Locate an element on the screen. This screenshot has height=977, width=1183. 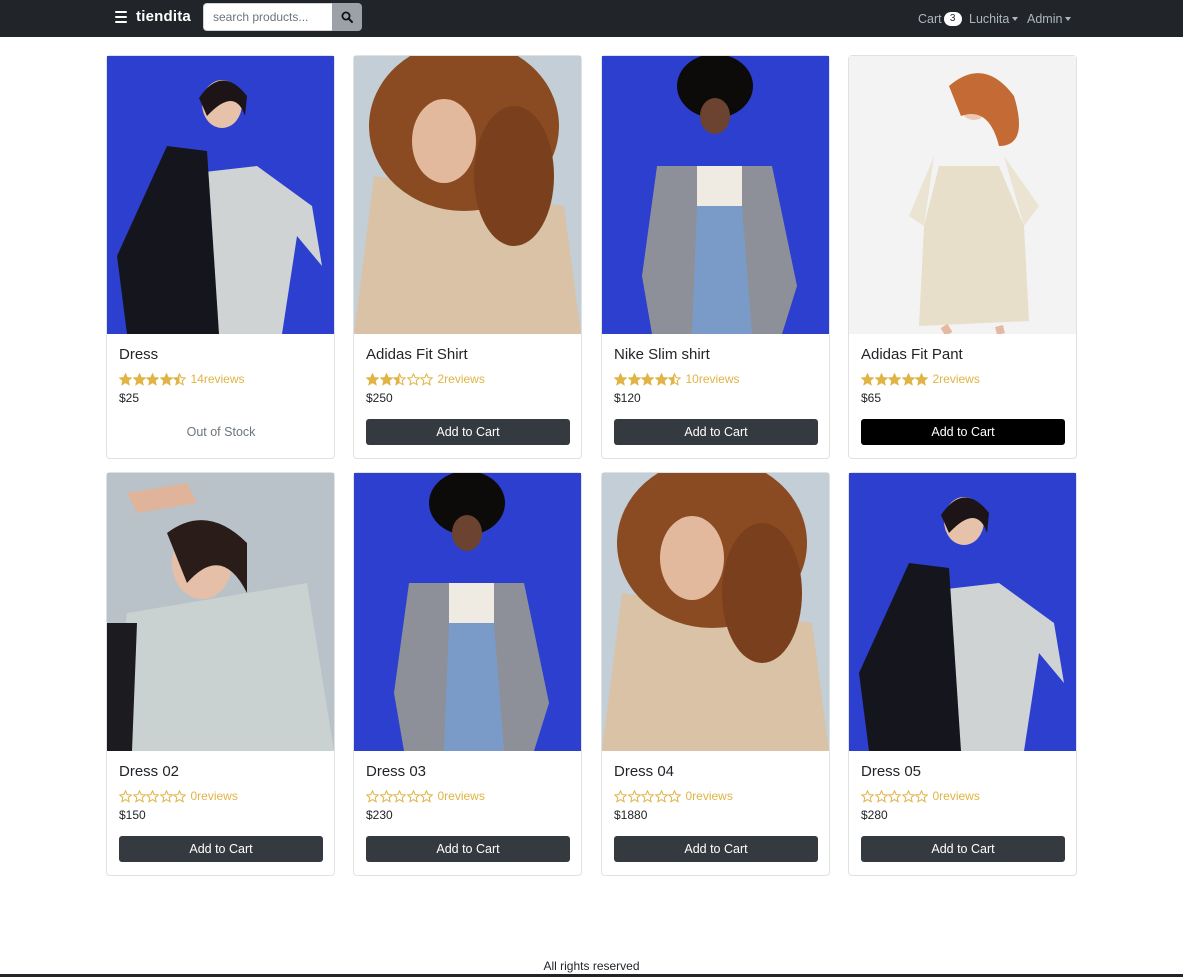
product-card: Dress 02 0reviews $150 Add to Cart is located at coordinates (220, 674).